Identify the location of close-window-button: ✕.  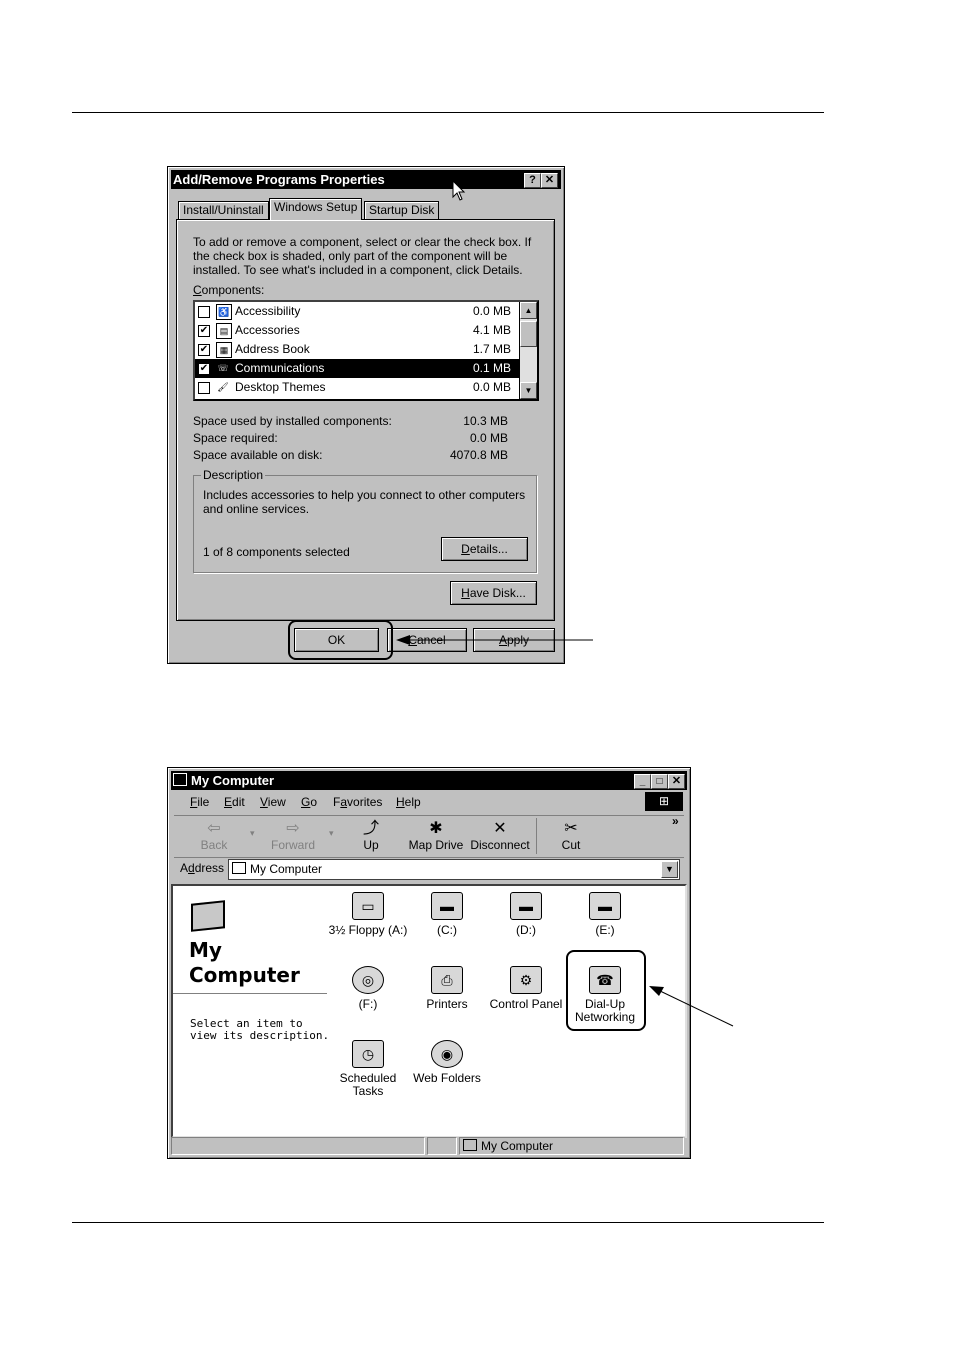
(676, 781).